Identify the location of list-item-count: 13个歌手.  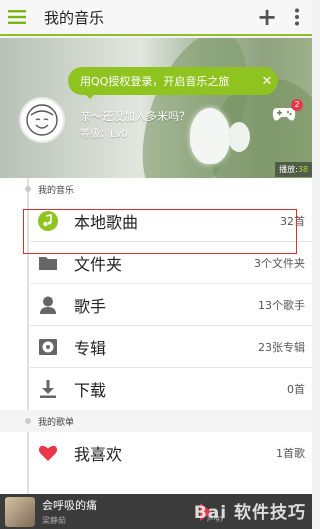
(281, 305).